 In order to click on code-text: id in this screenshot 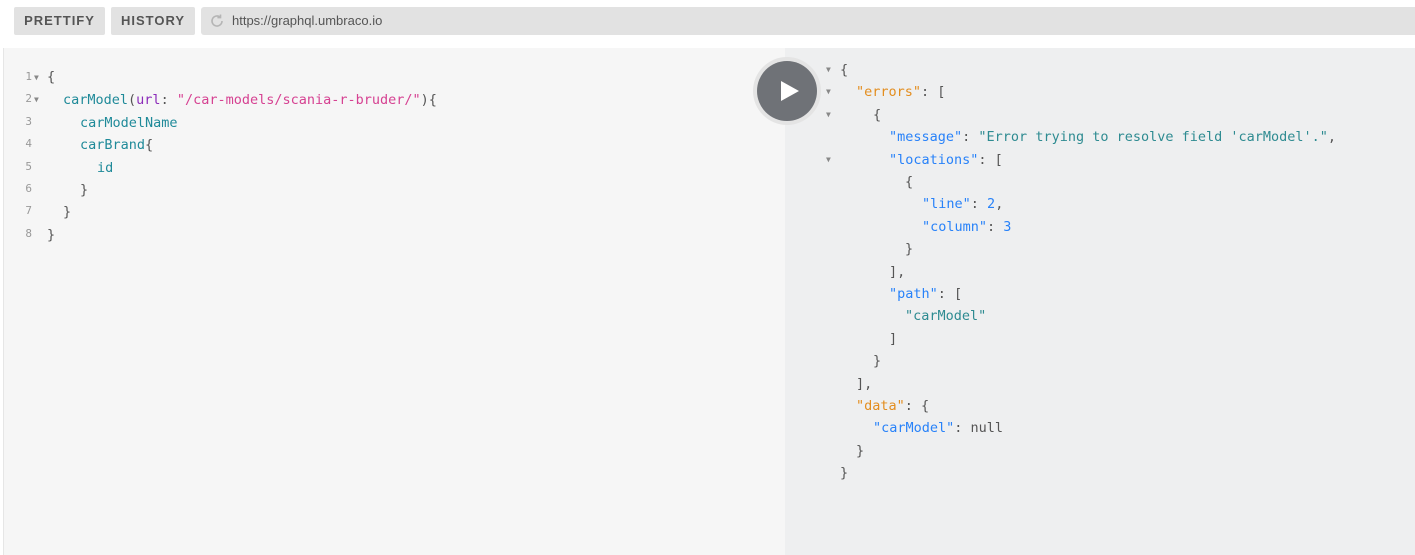, I will do `click(105, 168)`.